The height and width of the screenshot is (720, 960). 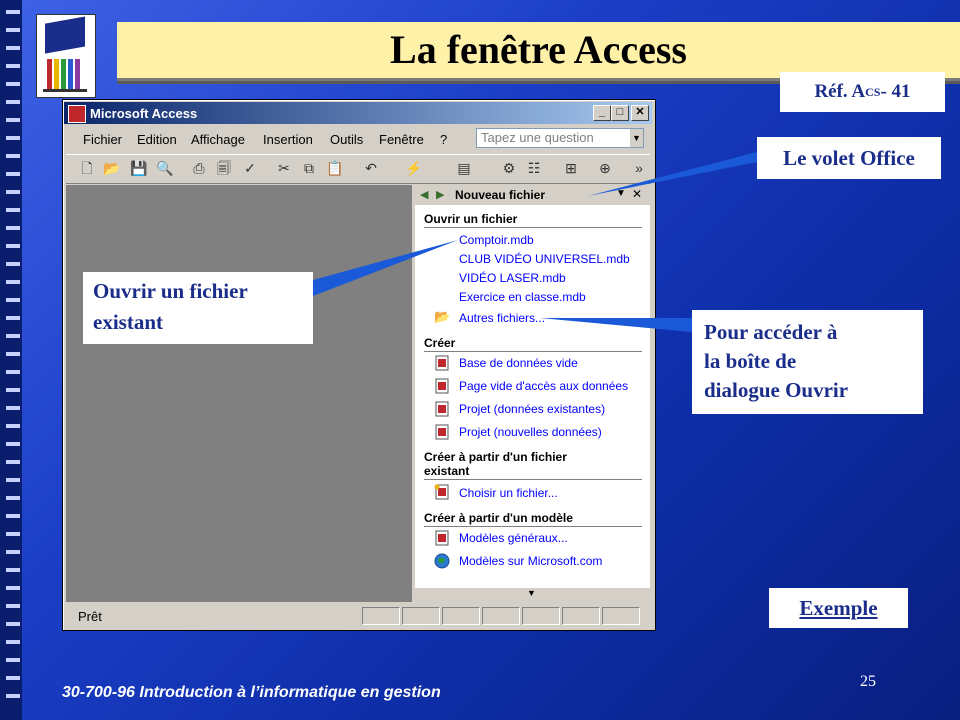 I want to click on callout-open-dialog-line2: la boîte de, so click(x=750, y=361).